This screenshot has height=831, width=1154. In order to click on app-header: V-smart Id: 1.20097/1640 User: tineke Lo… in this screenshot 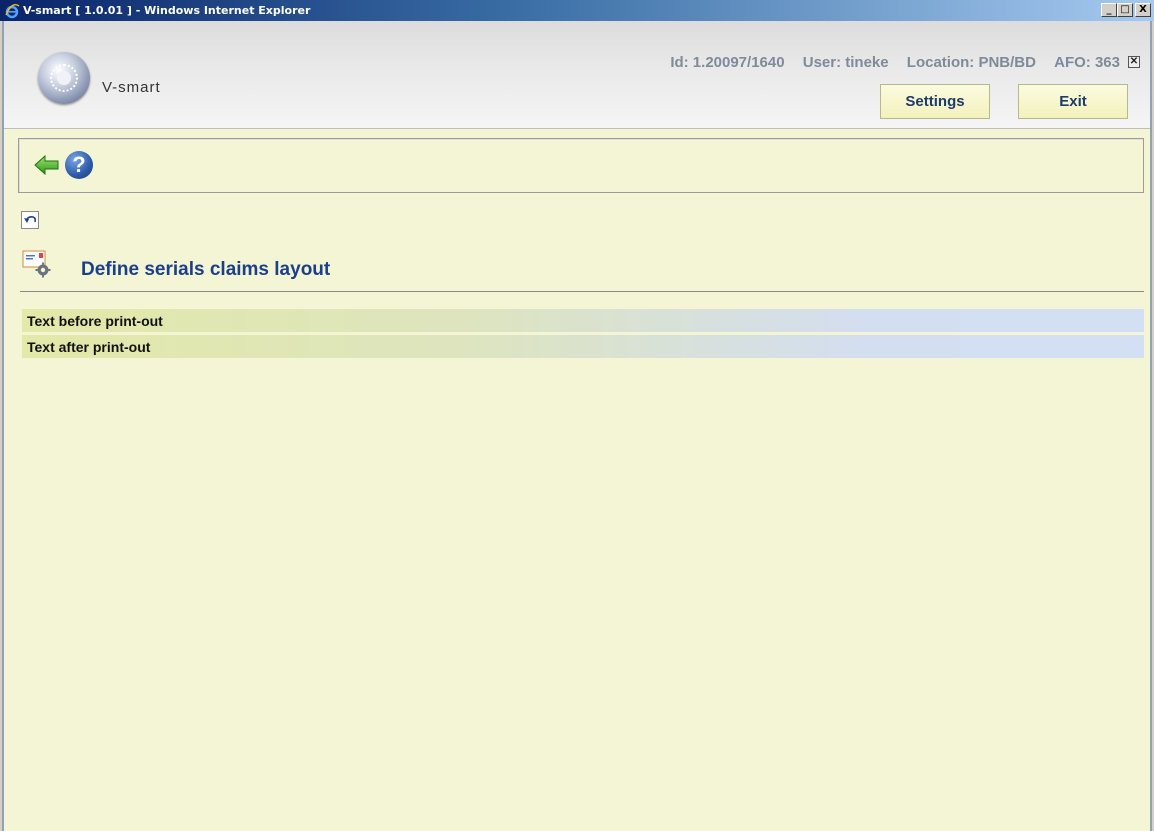, I will do `click(577, 75)`.